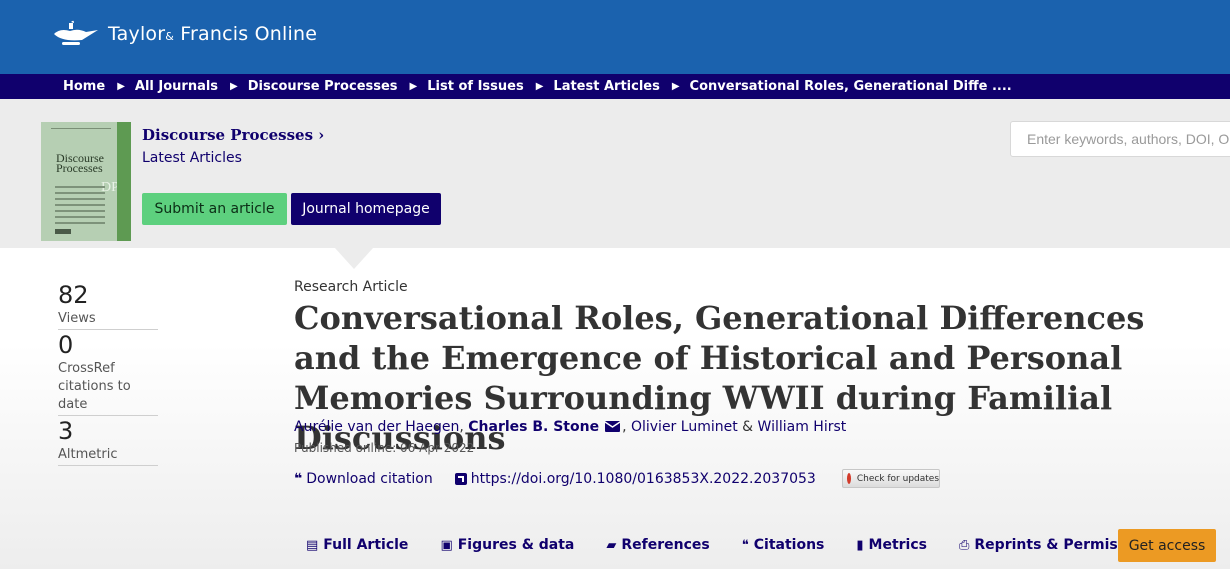 The image size is (1230, 569). What do you see at coordinates (108, 441) in the screenshot?
I see `metric-altmetric: 3 Altmetric` at bounding box center [108, 441].